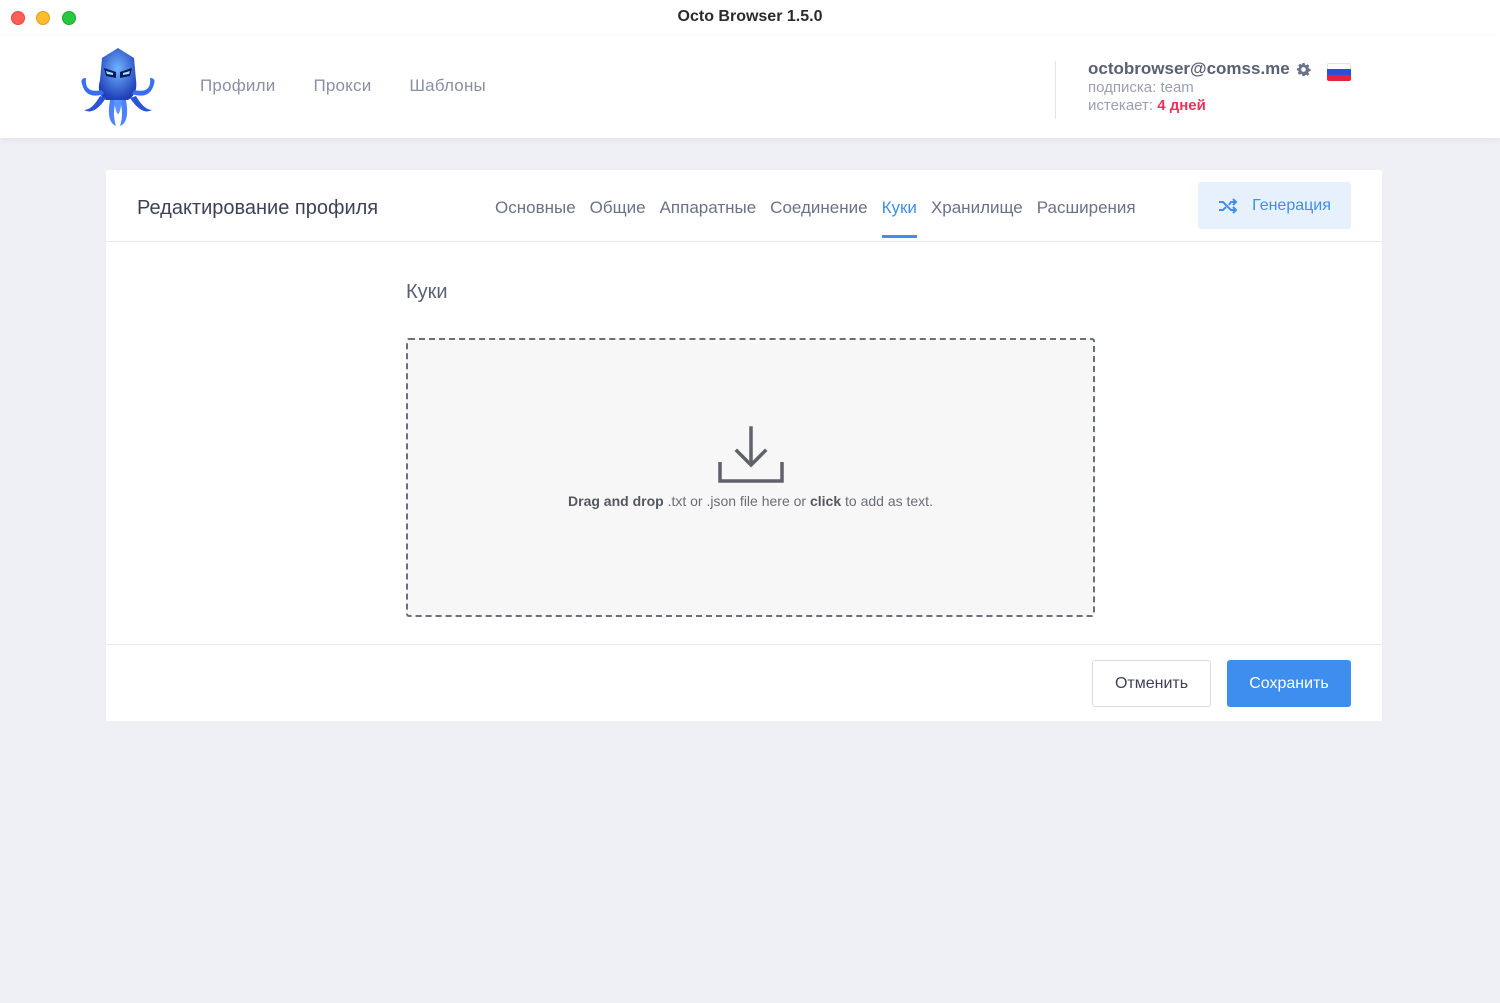 Image resolution: width=1500 pixels, height=1003 pixels. What do you see at coordinates (899, 218) in the screenshot?
I see `tab-cookies: Куки` at bounding box center [899, 218].